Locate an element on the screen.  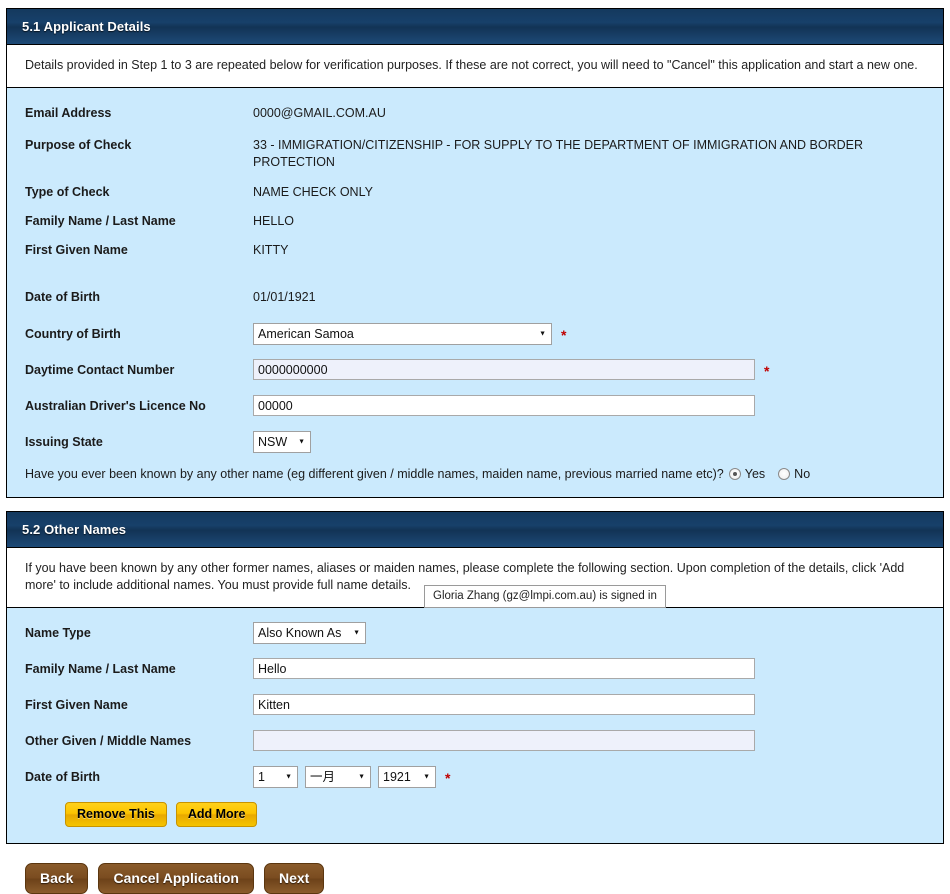
section-header-applicant-details: 5.1 Applicant Details is located at coordinates (475, 27).